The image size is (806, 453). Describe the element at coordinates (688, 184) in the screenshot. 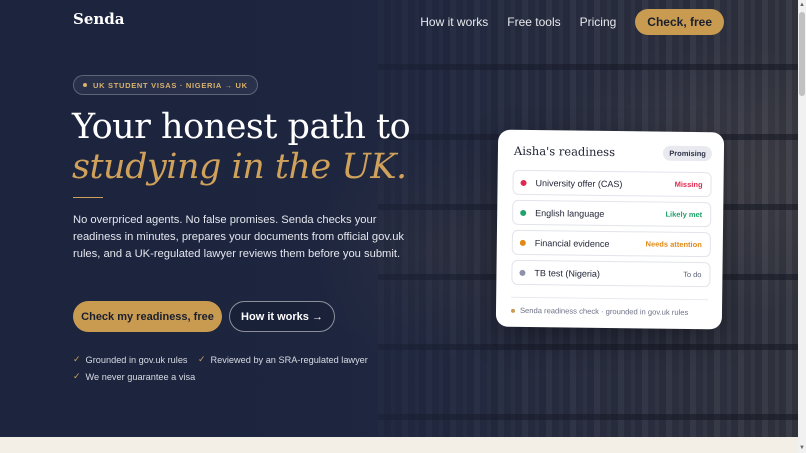

I see `item-status: Missing` at that location.